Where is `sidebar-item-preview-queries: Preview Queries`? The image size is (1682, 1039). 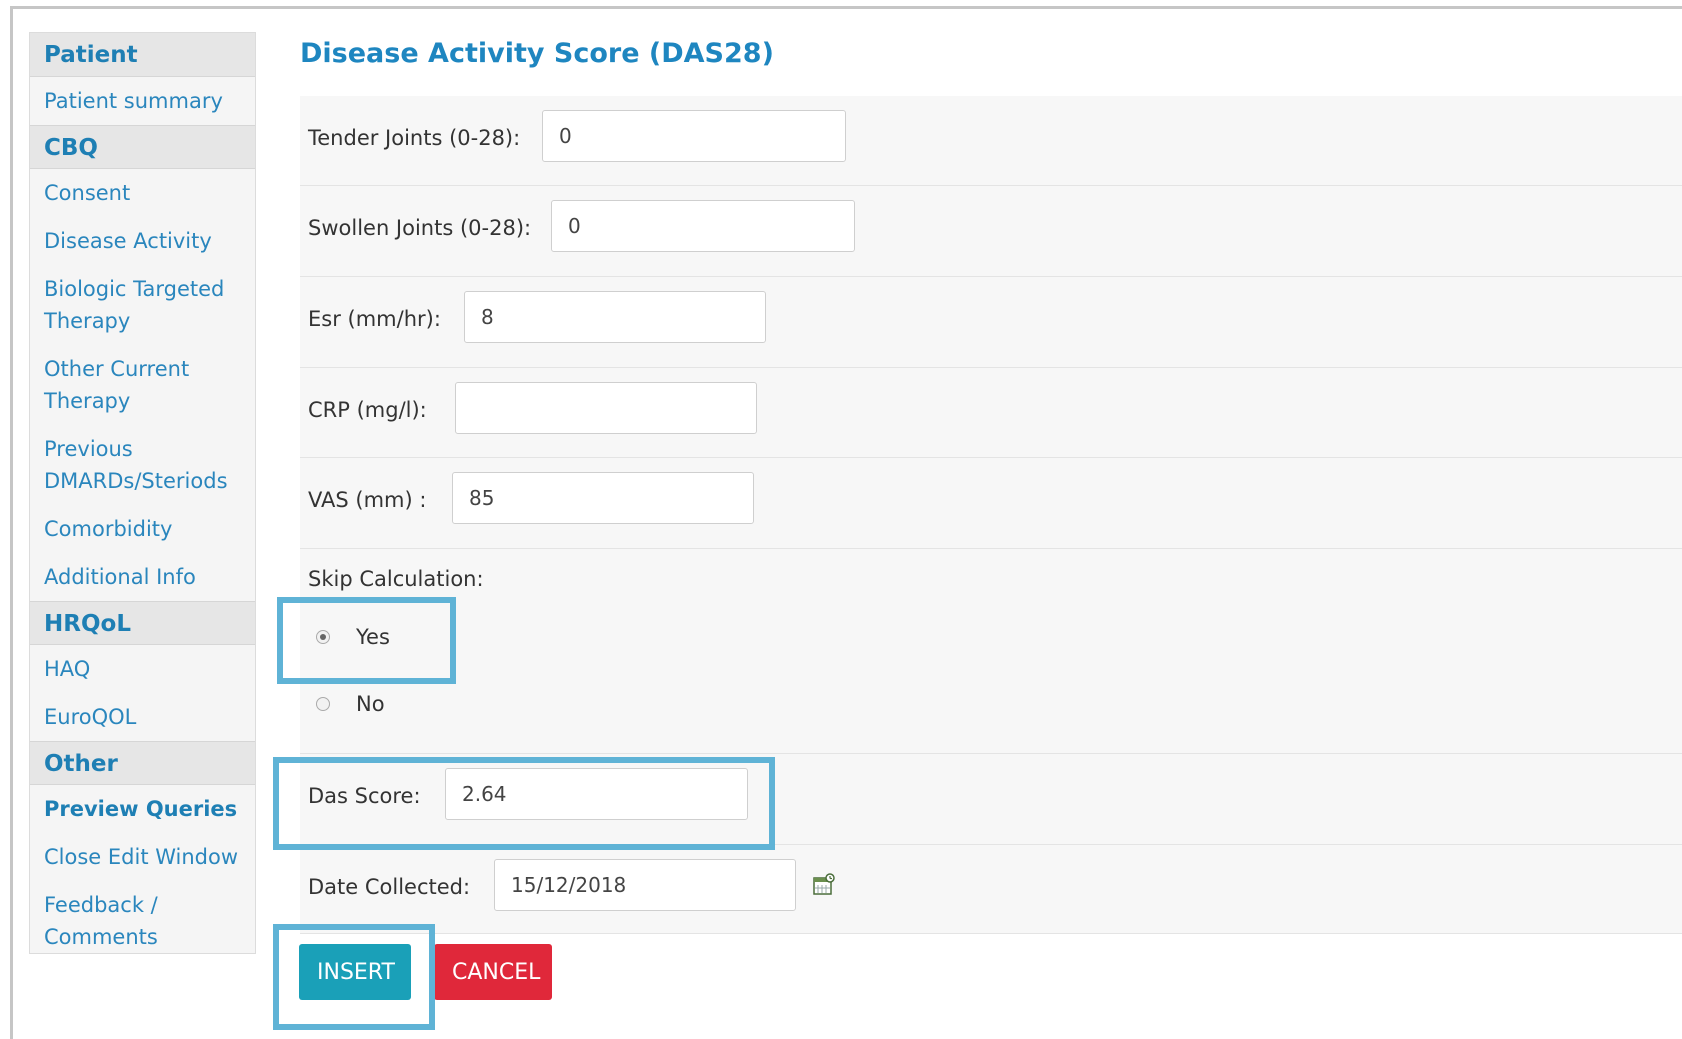 sidebar-item-preview-queries: Preview Queries is located at coordinates (142, 809).